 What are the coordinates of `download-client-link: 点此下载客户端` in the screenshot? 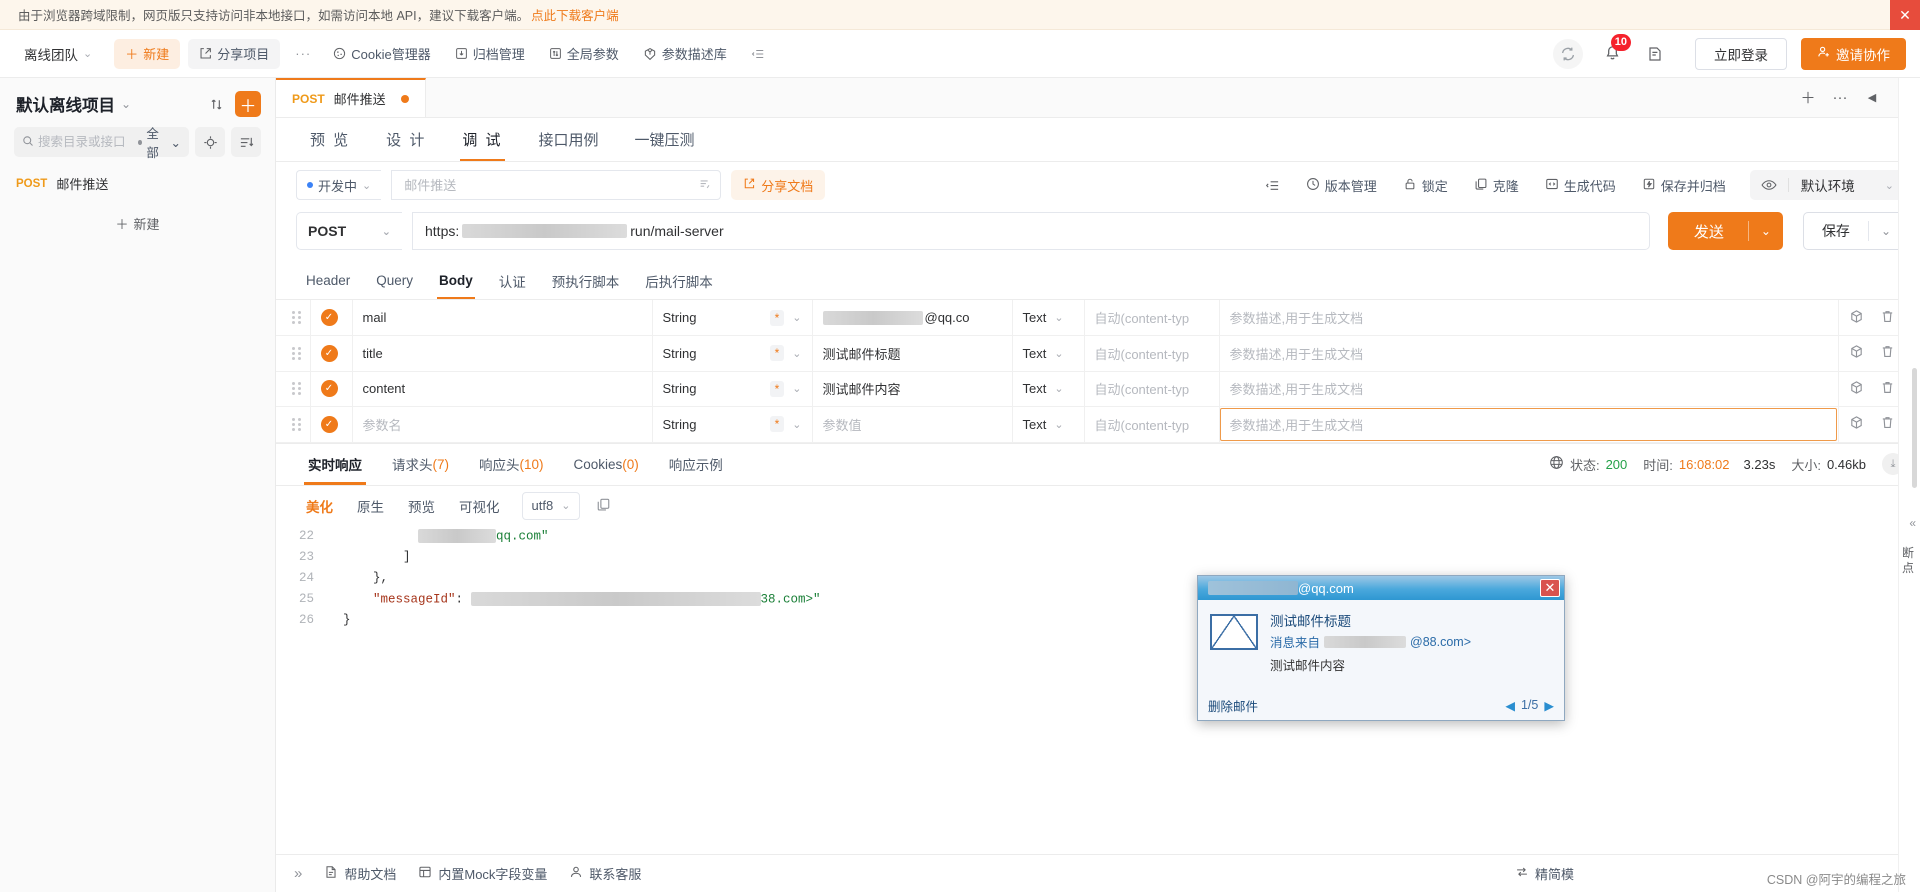 It's located at (575, 14).